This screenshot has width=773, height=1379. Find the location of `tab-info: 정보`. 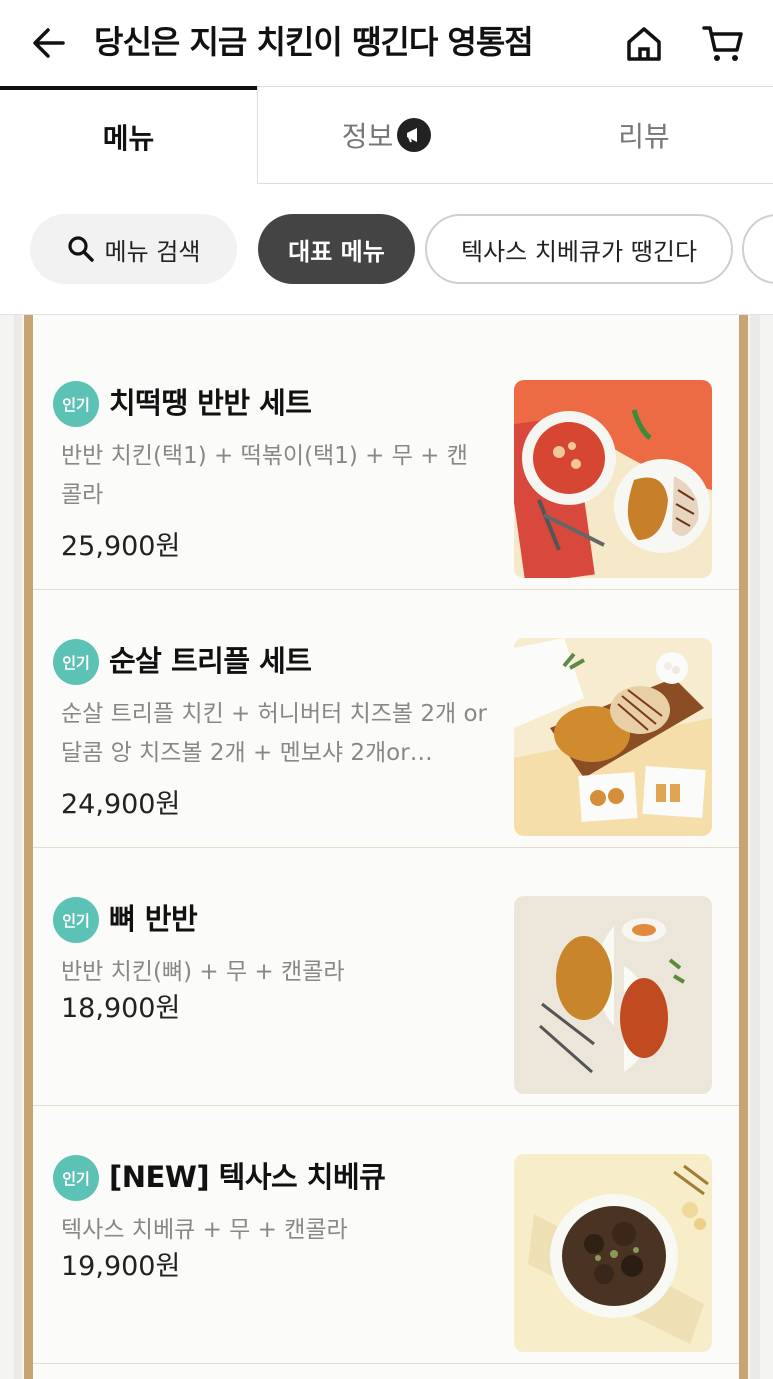

tab-info: 정보 is located at coordinates (386, 135).